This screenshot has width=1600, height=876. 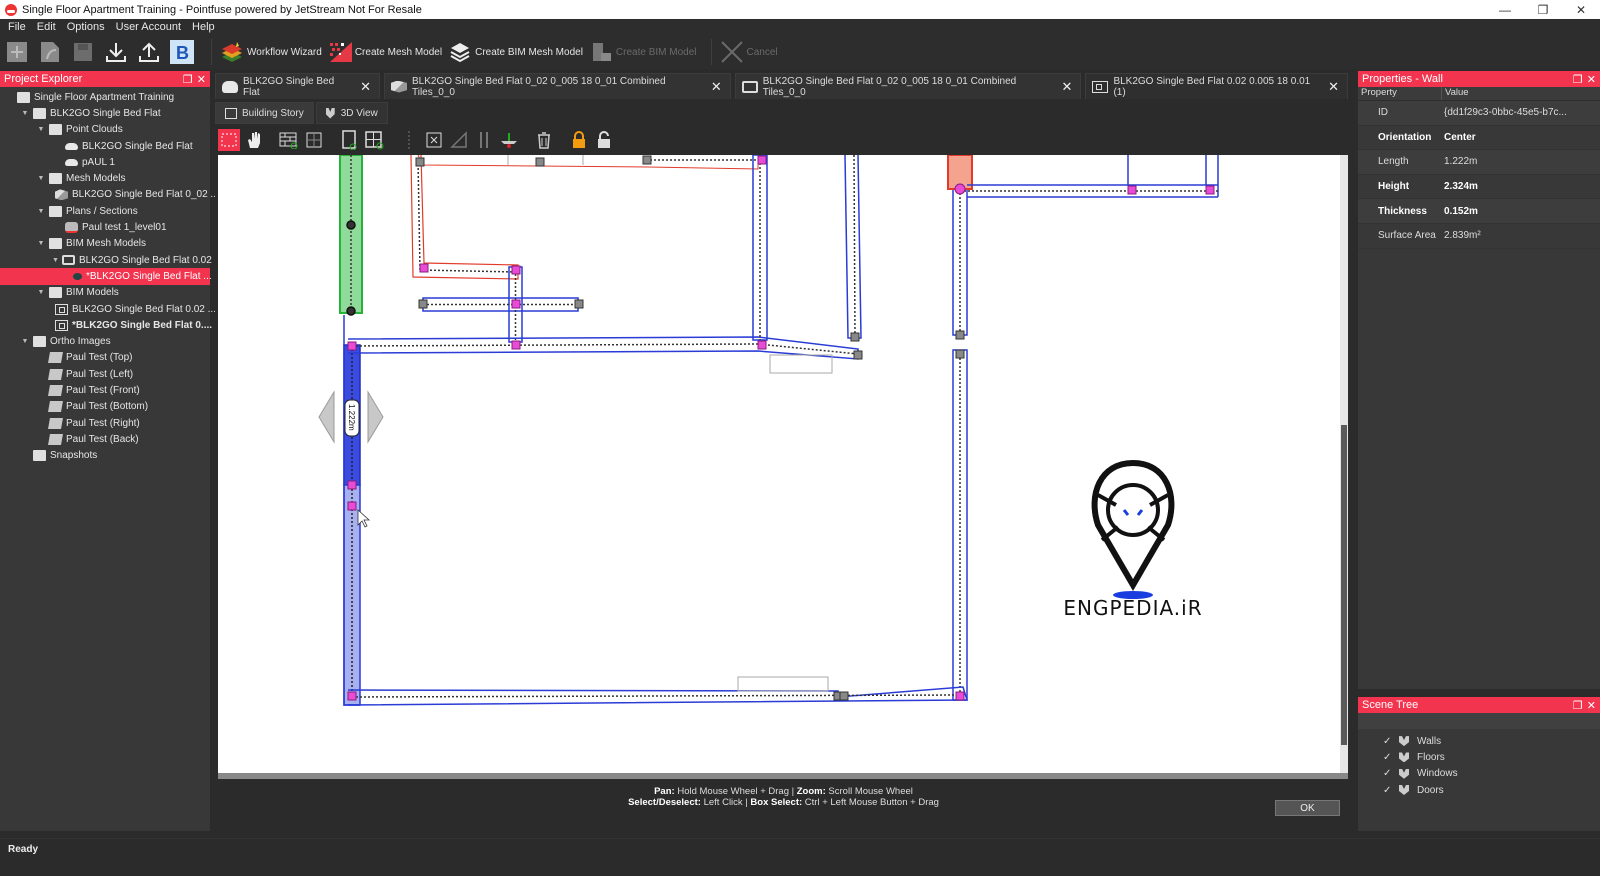 I want to click on tree-item: ▼ BIM Models, so click(x=105, y=293).